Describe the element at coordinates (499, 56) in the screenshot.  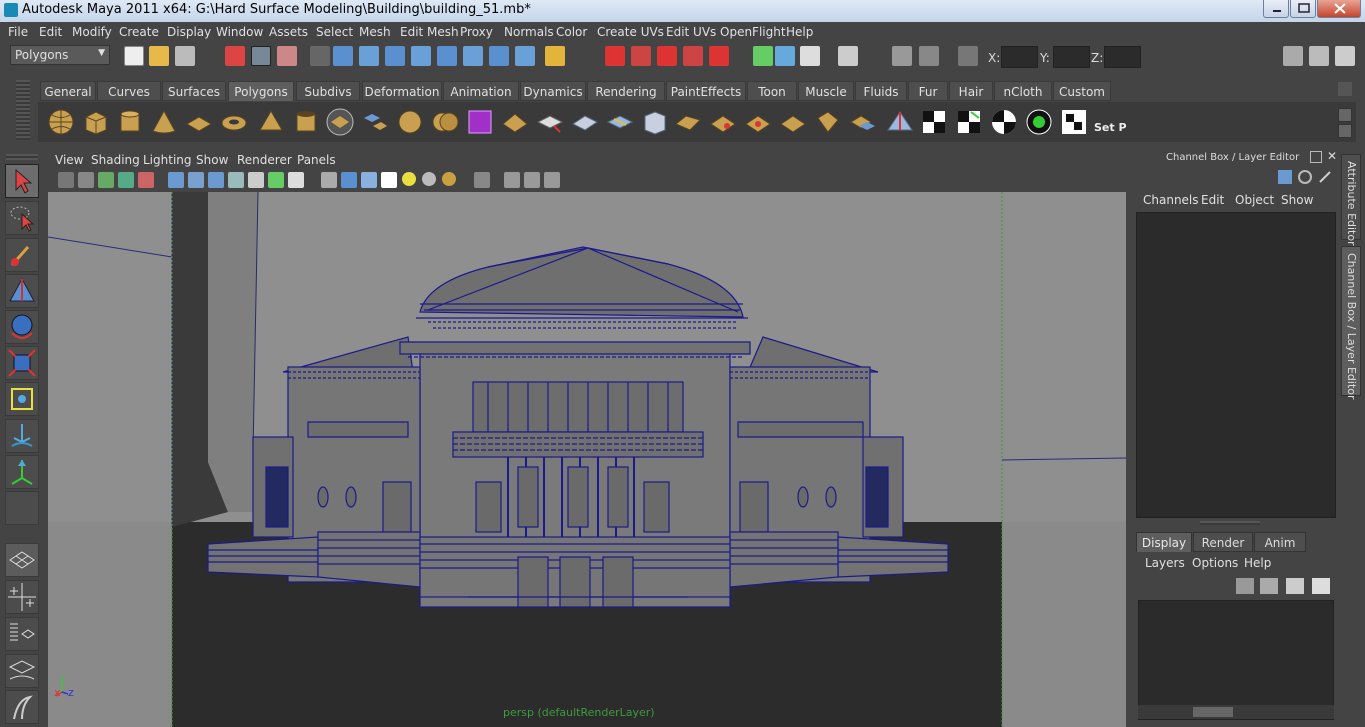
I see `symmetry-icon` at that location.